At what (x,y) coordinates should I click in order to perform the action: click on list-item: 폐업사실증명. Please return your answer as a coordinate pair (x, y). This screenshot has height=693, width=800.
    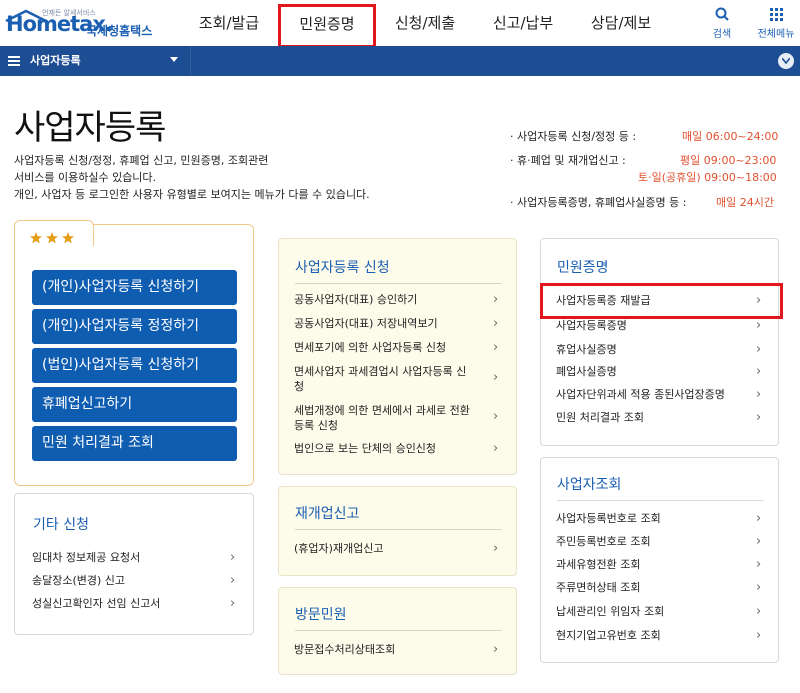
    Looking at the image, I should click on (586, 372).